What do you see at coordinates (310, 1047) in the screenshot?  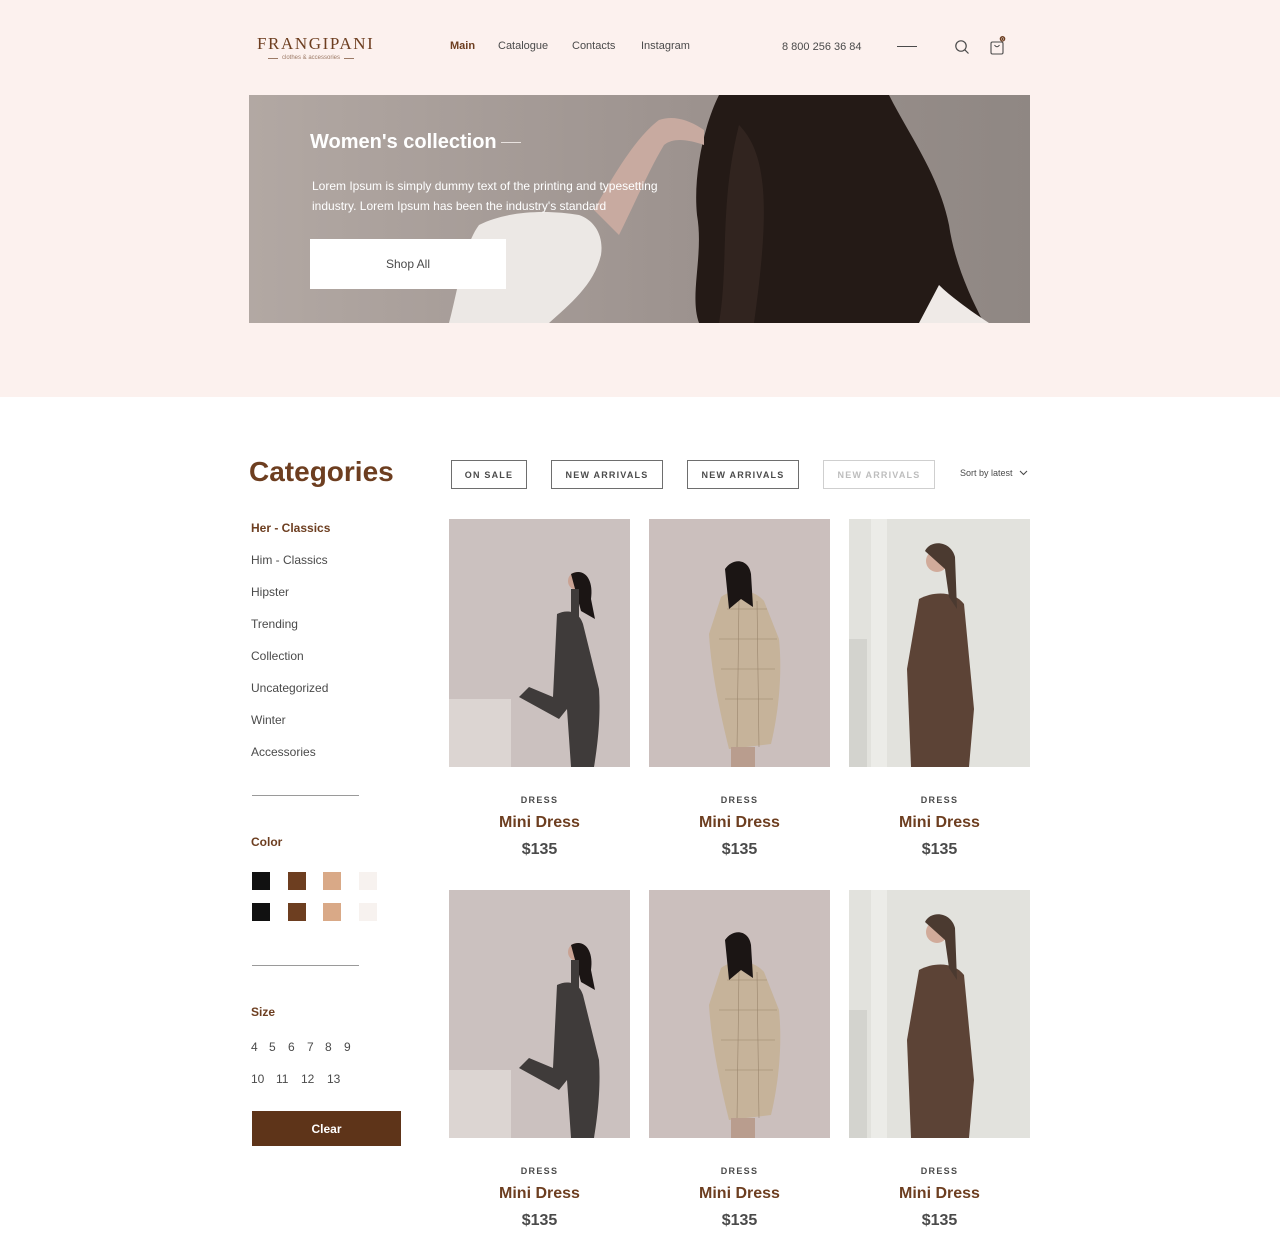 I see `size-option: 7` at bounding box center [310, 1047].